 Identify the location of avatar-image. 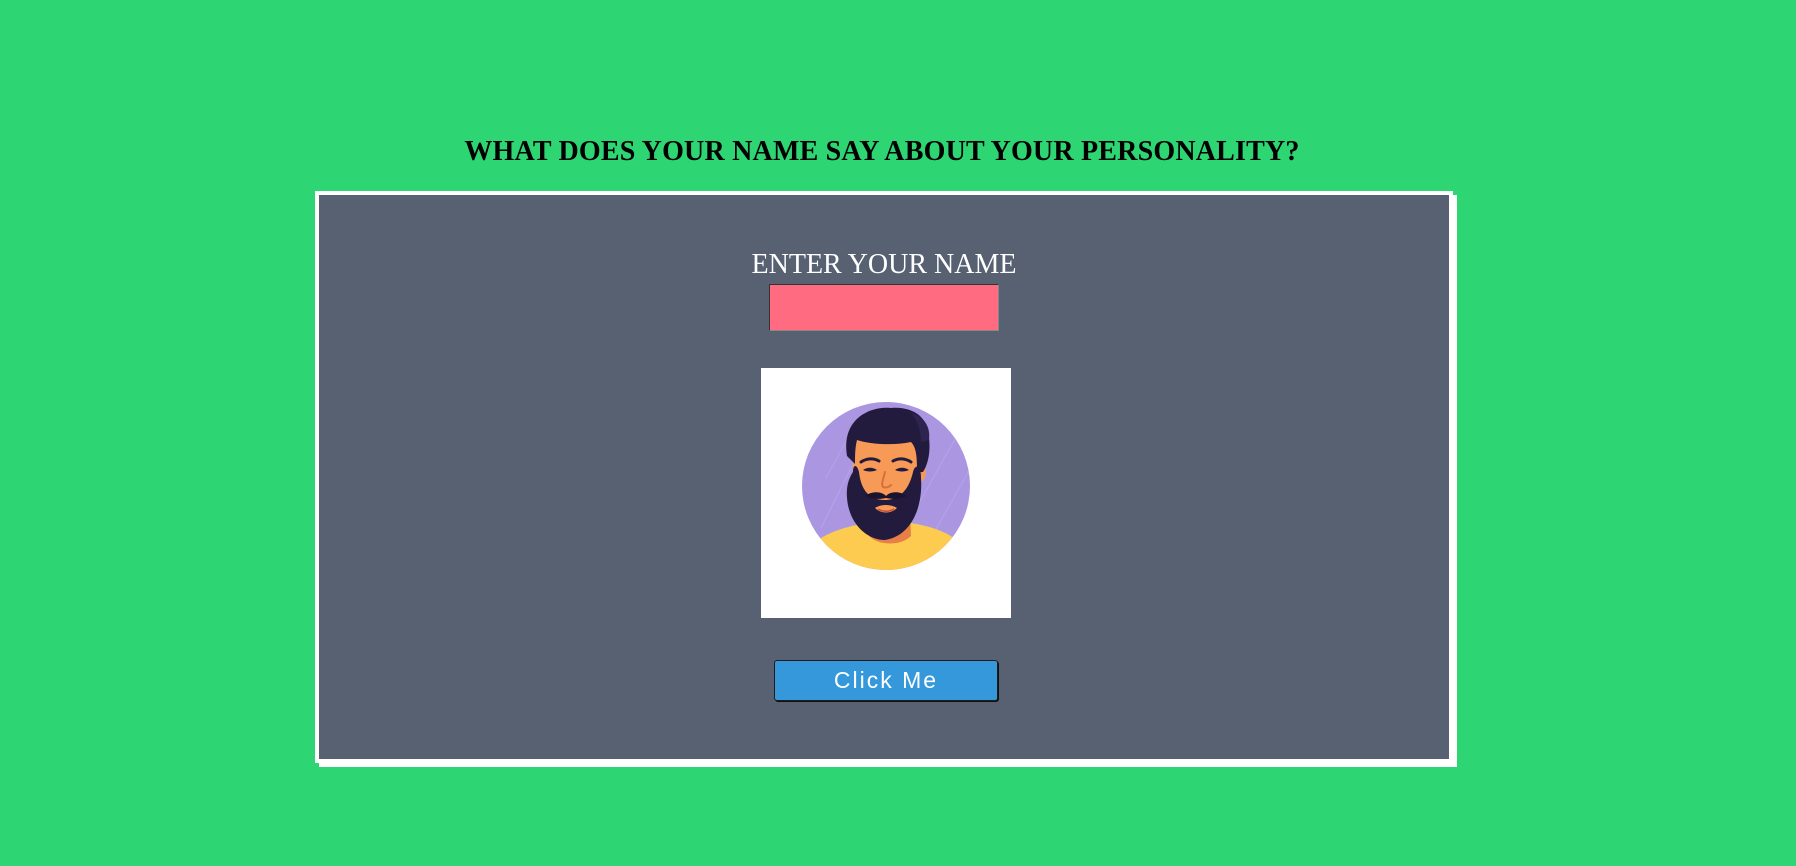
(886, 493).